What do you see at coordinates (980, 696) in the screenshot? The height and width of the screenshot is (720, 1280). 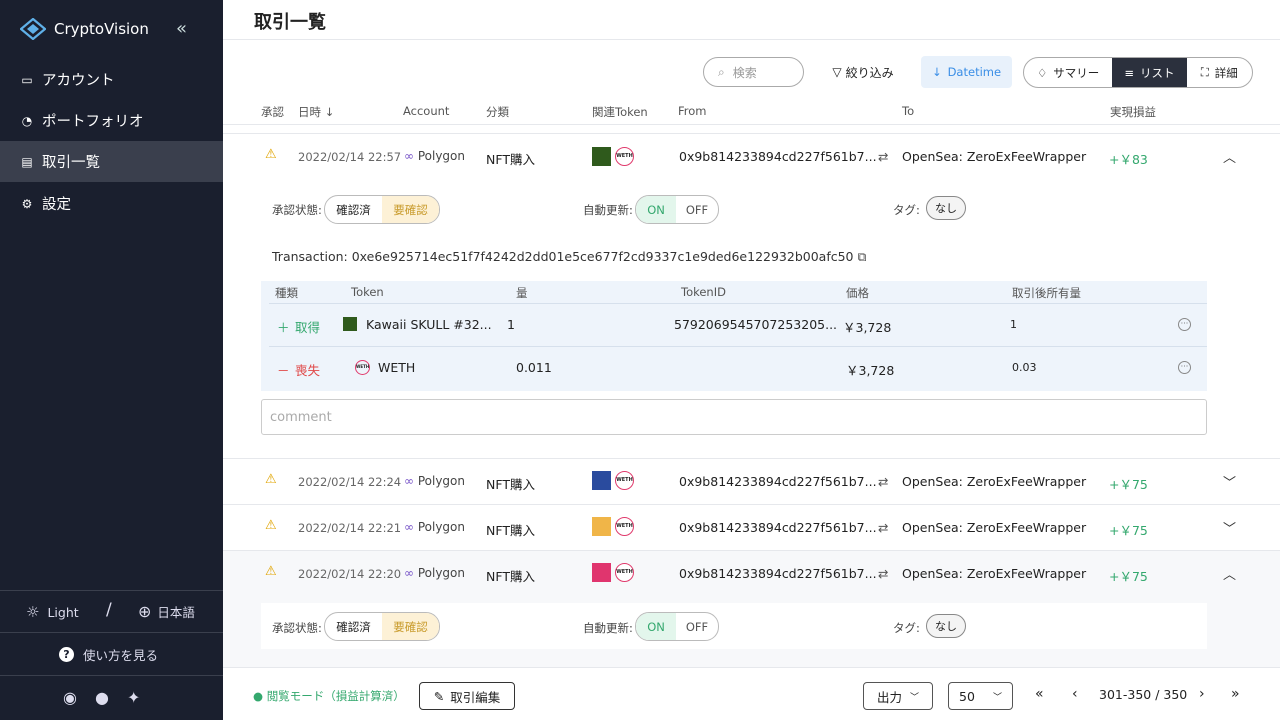 I see `page-size-select: 50 ﹀` at bounding box center [980, 696].